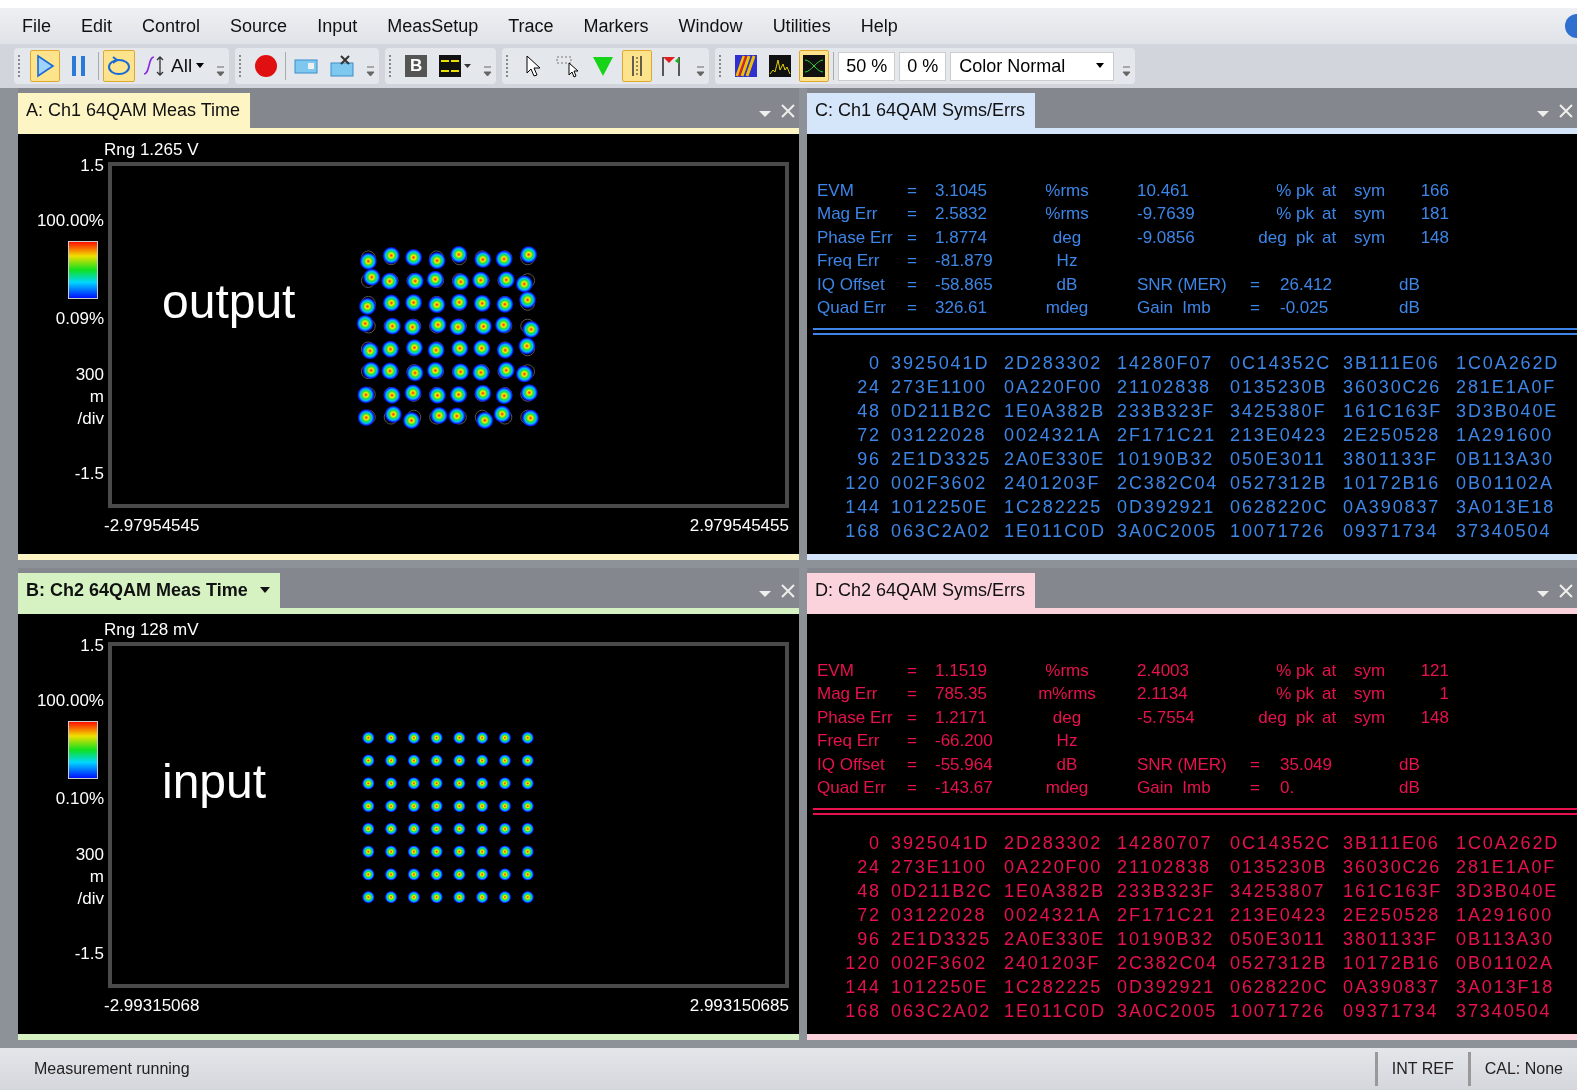  Describe the element at coordinates (259, 26) in the screenshot. I see `menu-item: Source` at that location.